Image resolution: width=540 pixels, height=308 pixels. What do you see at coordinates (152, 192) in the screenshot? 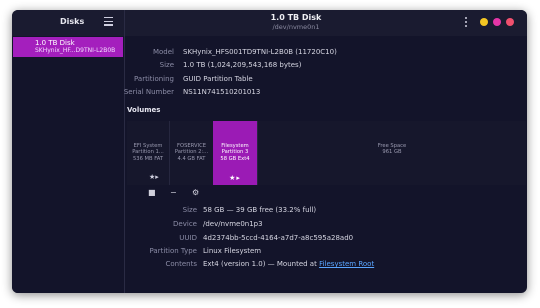
I see `stop-icon: ■` at bounding box center [152, 192].